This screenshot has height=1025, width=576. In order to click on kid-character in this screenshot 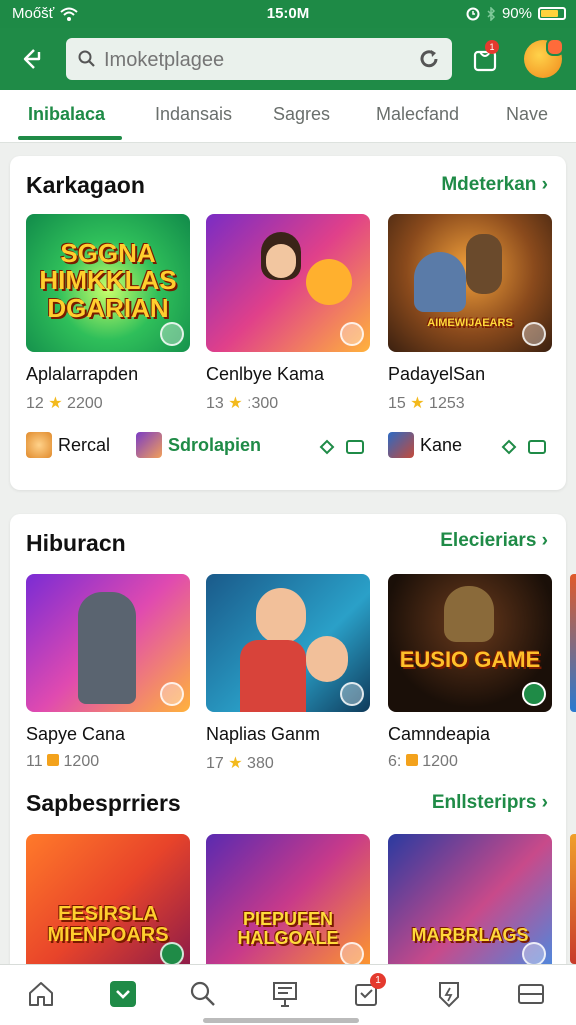, I will do `click(327, 659)`.